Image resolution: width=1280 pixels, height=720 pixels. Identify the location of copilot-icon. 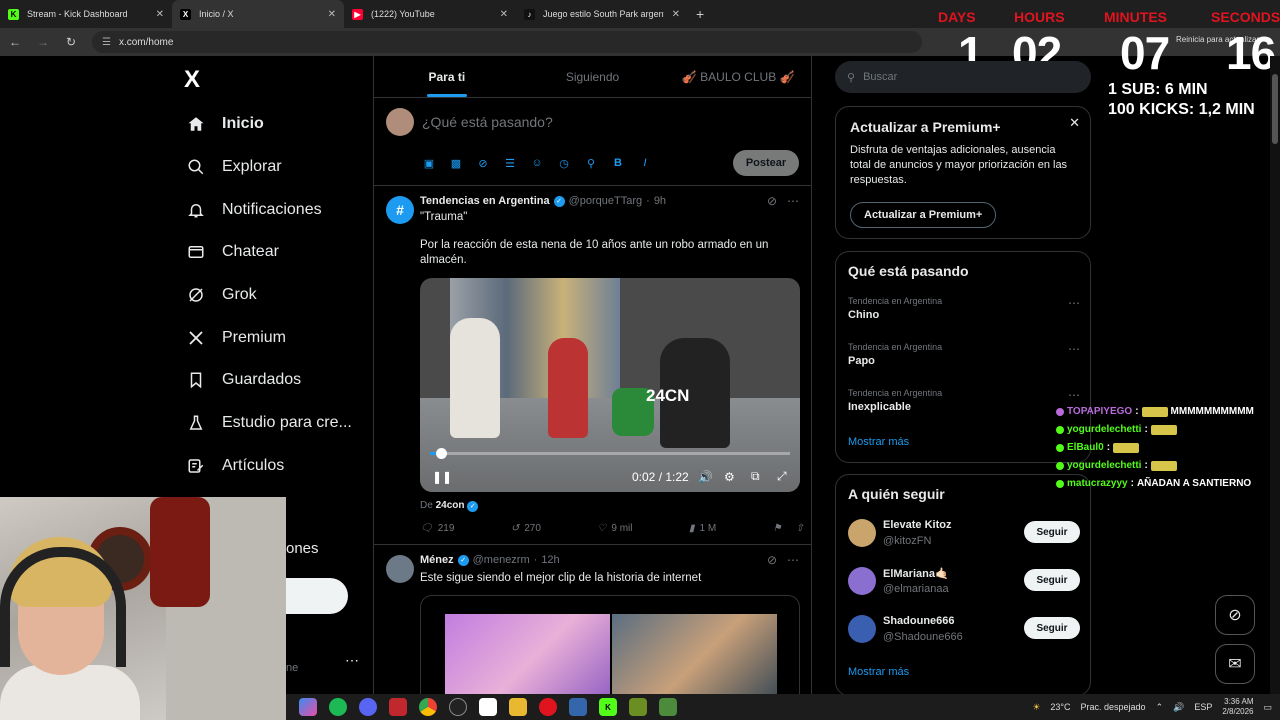
(308, 707).